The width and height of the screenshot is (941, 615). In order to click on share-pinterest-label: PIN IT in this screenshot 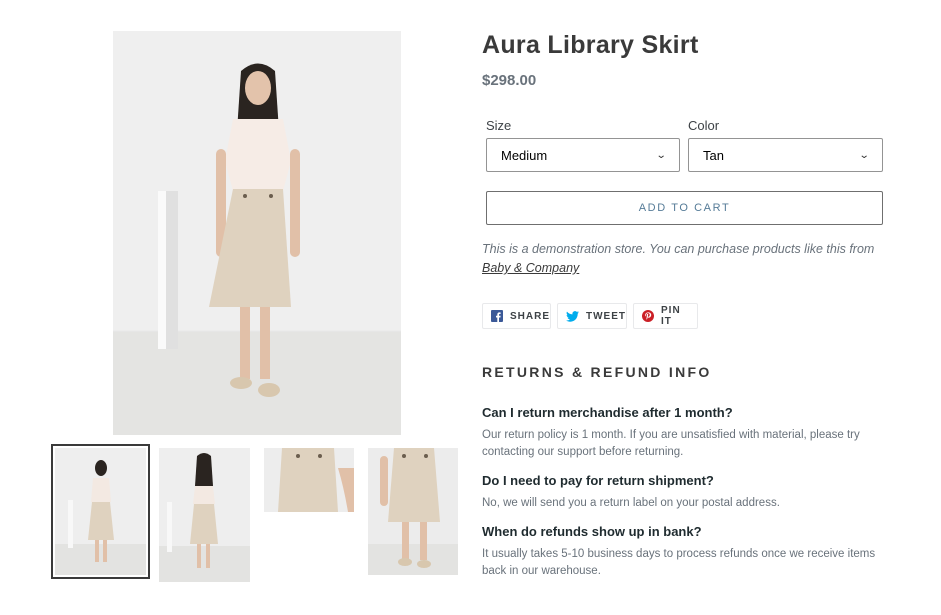, I will do `click(671, 316)`.